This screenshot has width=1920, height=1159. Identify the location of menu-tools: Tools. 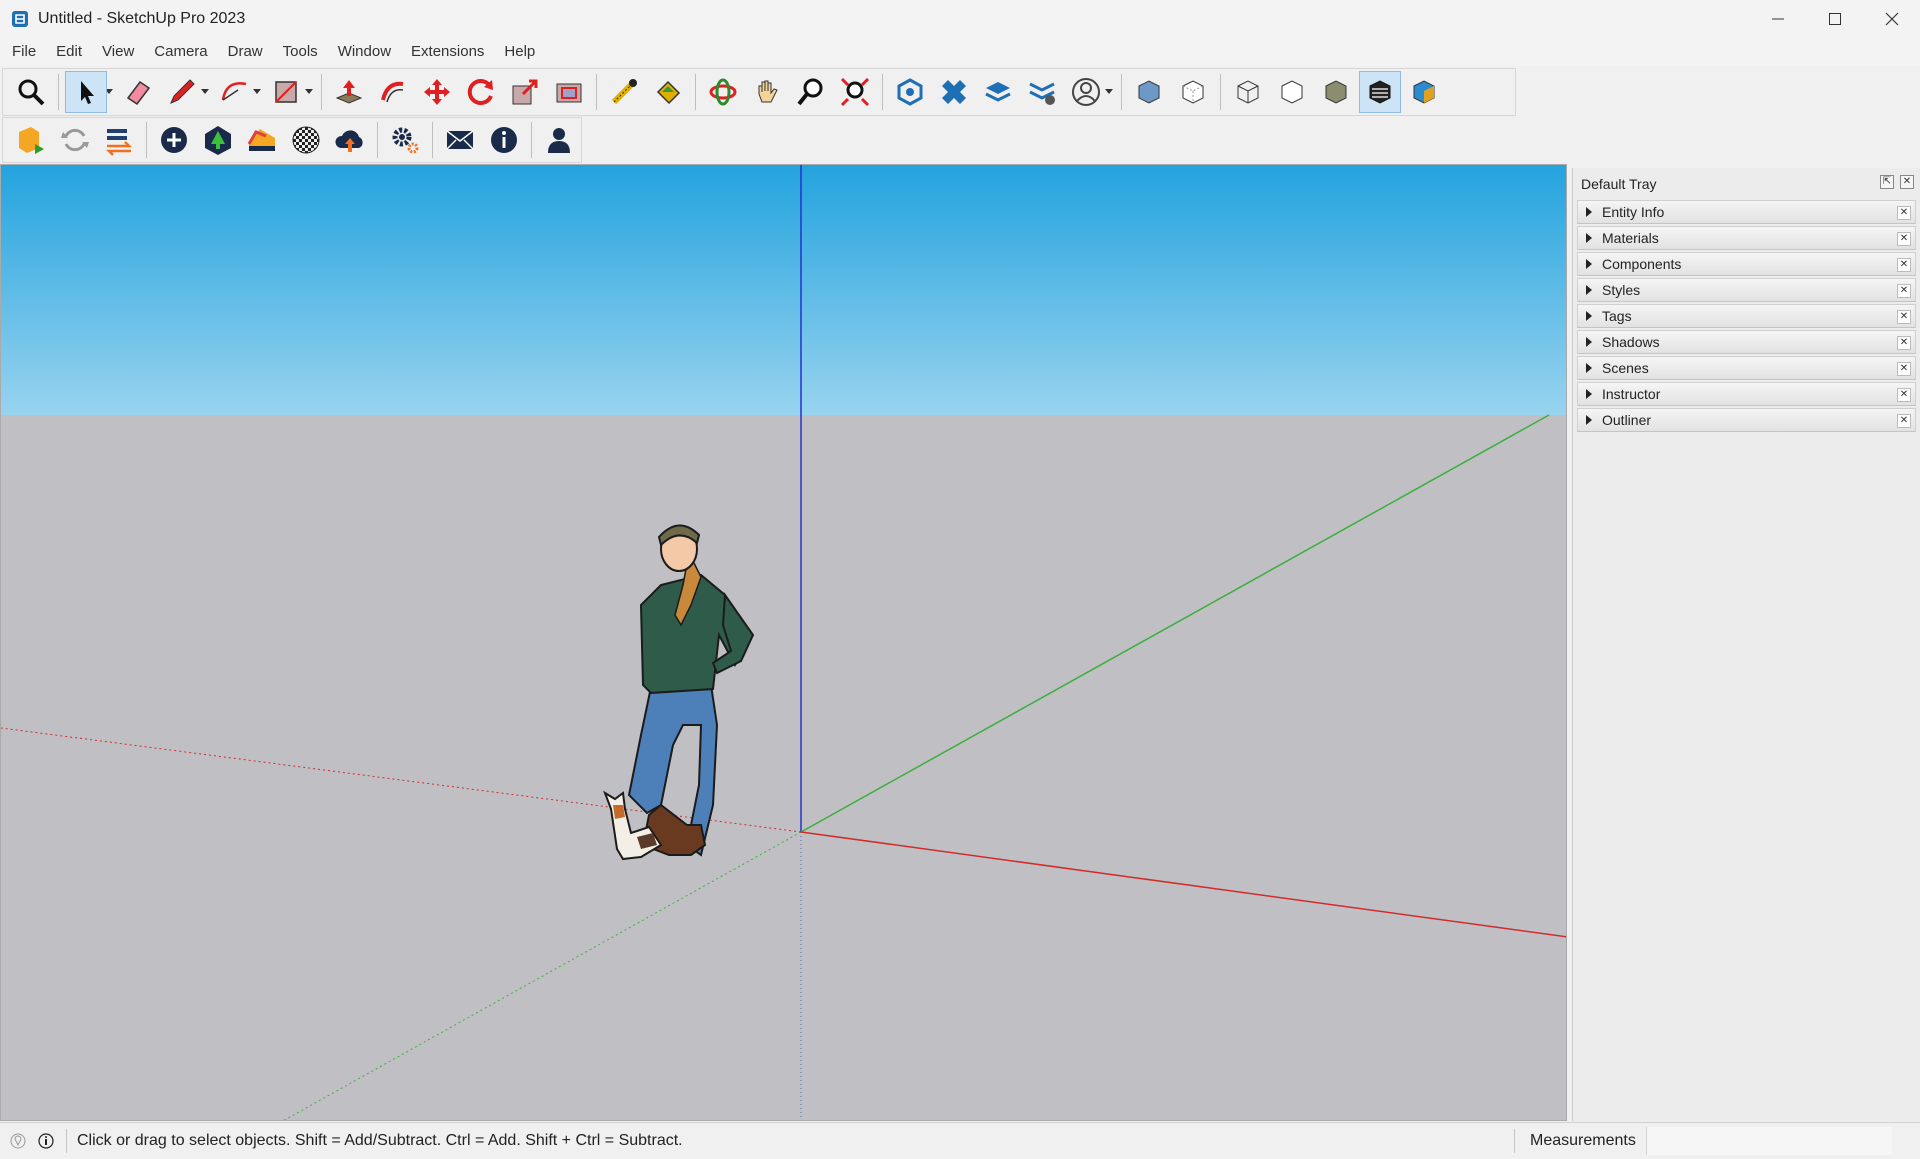
(300, 52).